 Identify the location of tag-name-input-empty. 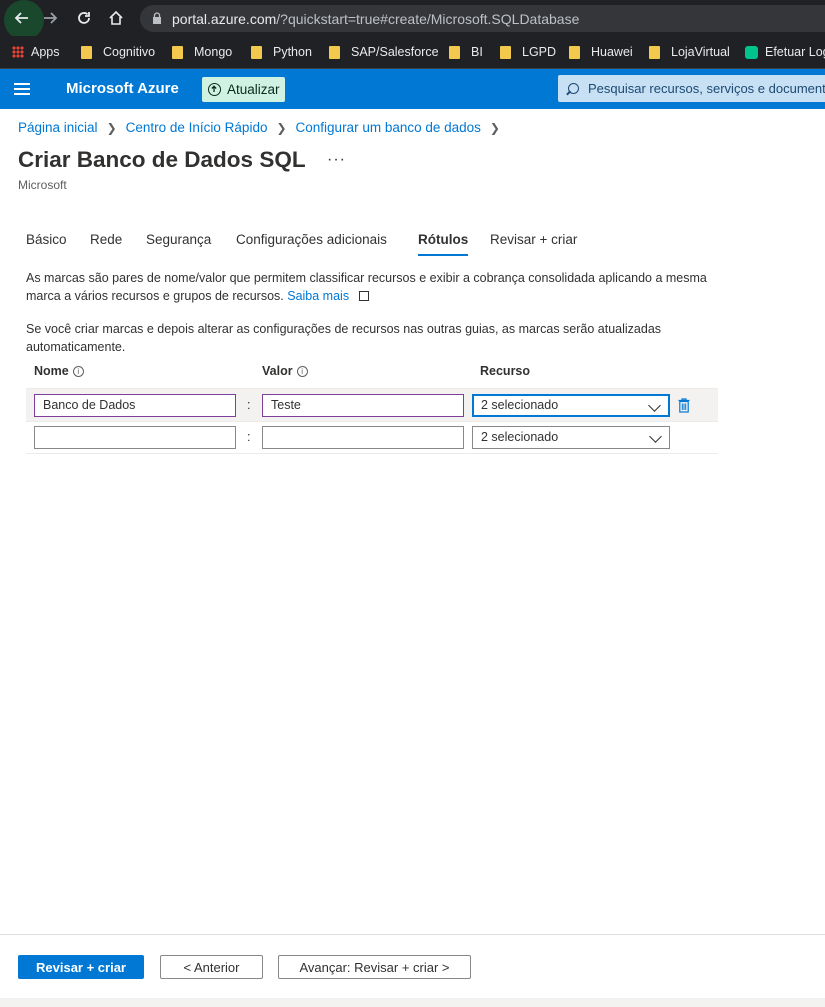
(135, 437).